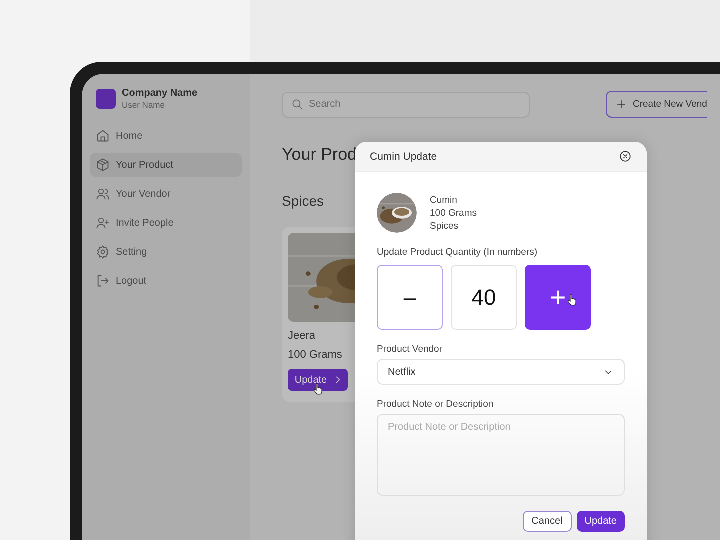 This screenshot has height=540, width=720. What do you see at coordinates (458, 252) in the screenshot?
I see `field-label: Update Product Quantity (In numbers)` at bounding box center [458, 252].